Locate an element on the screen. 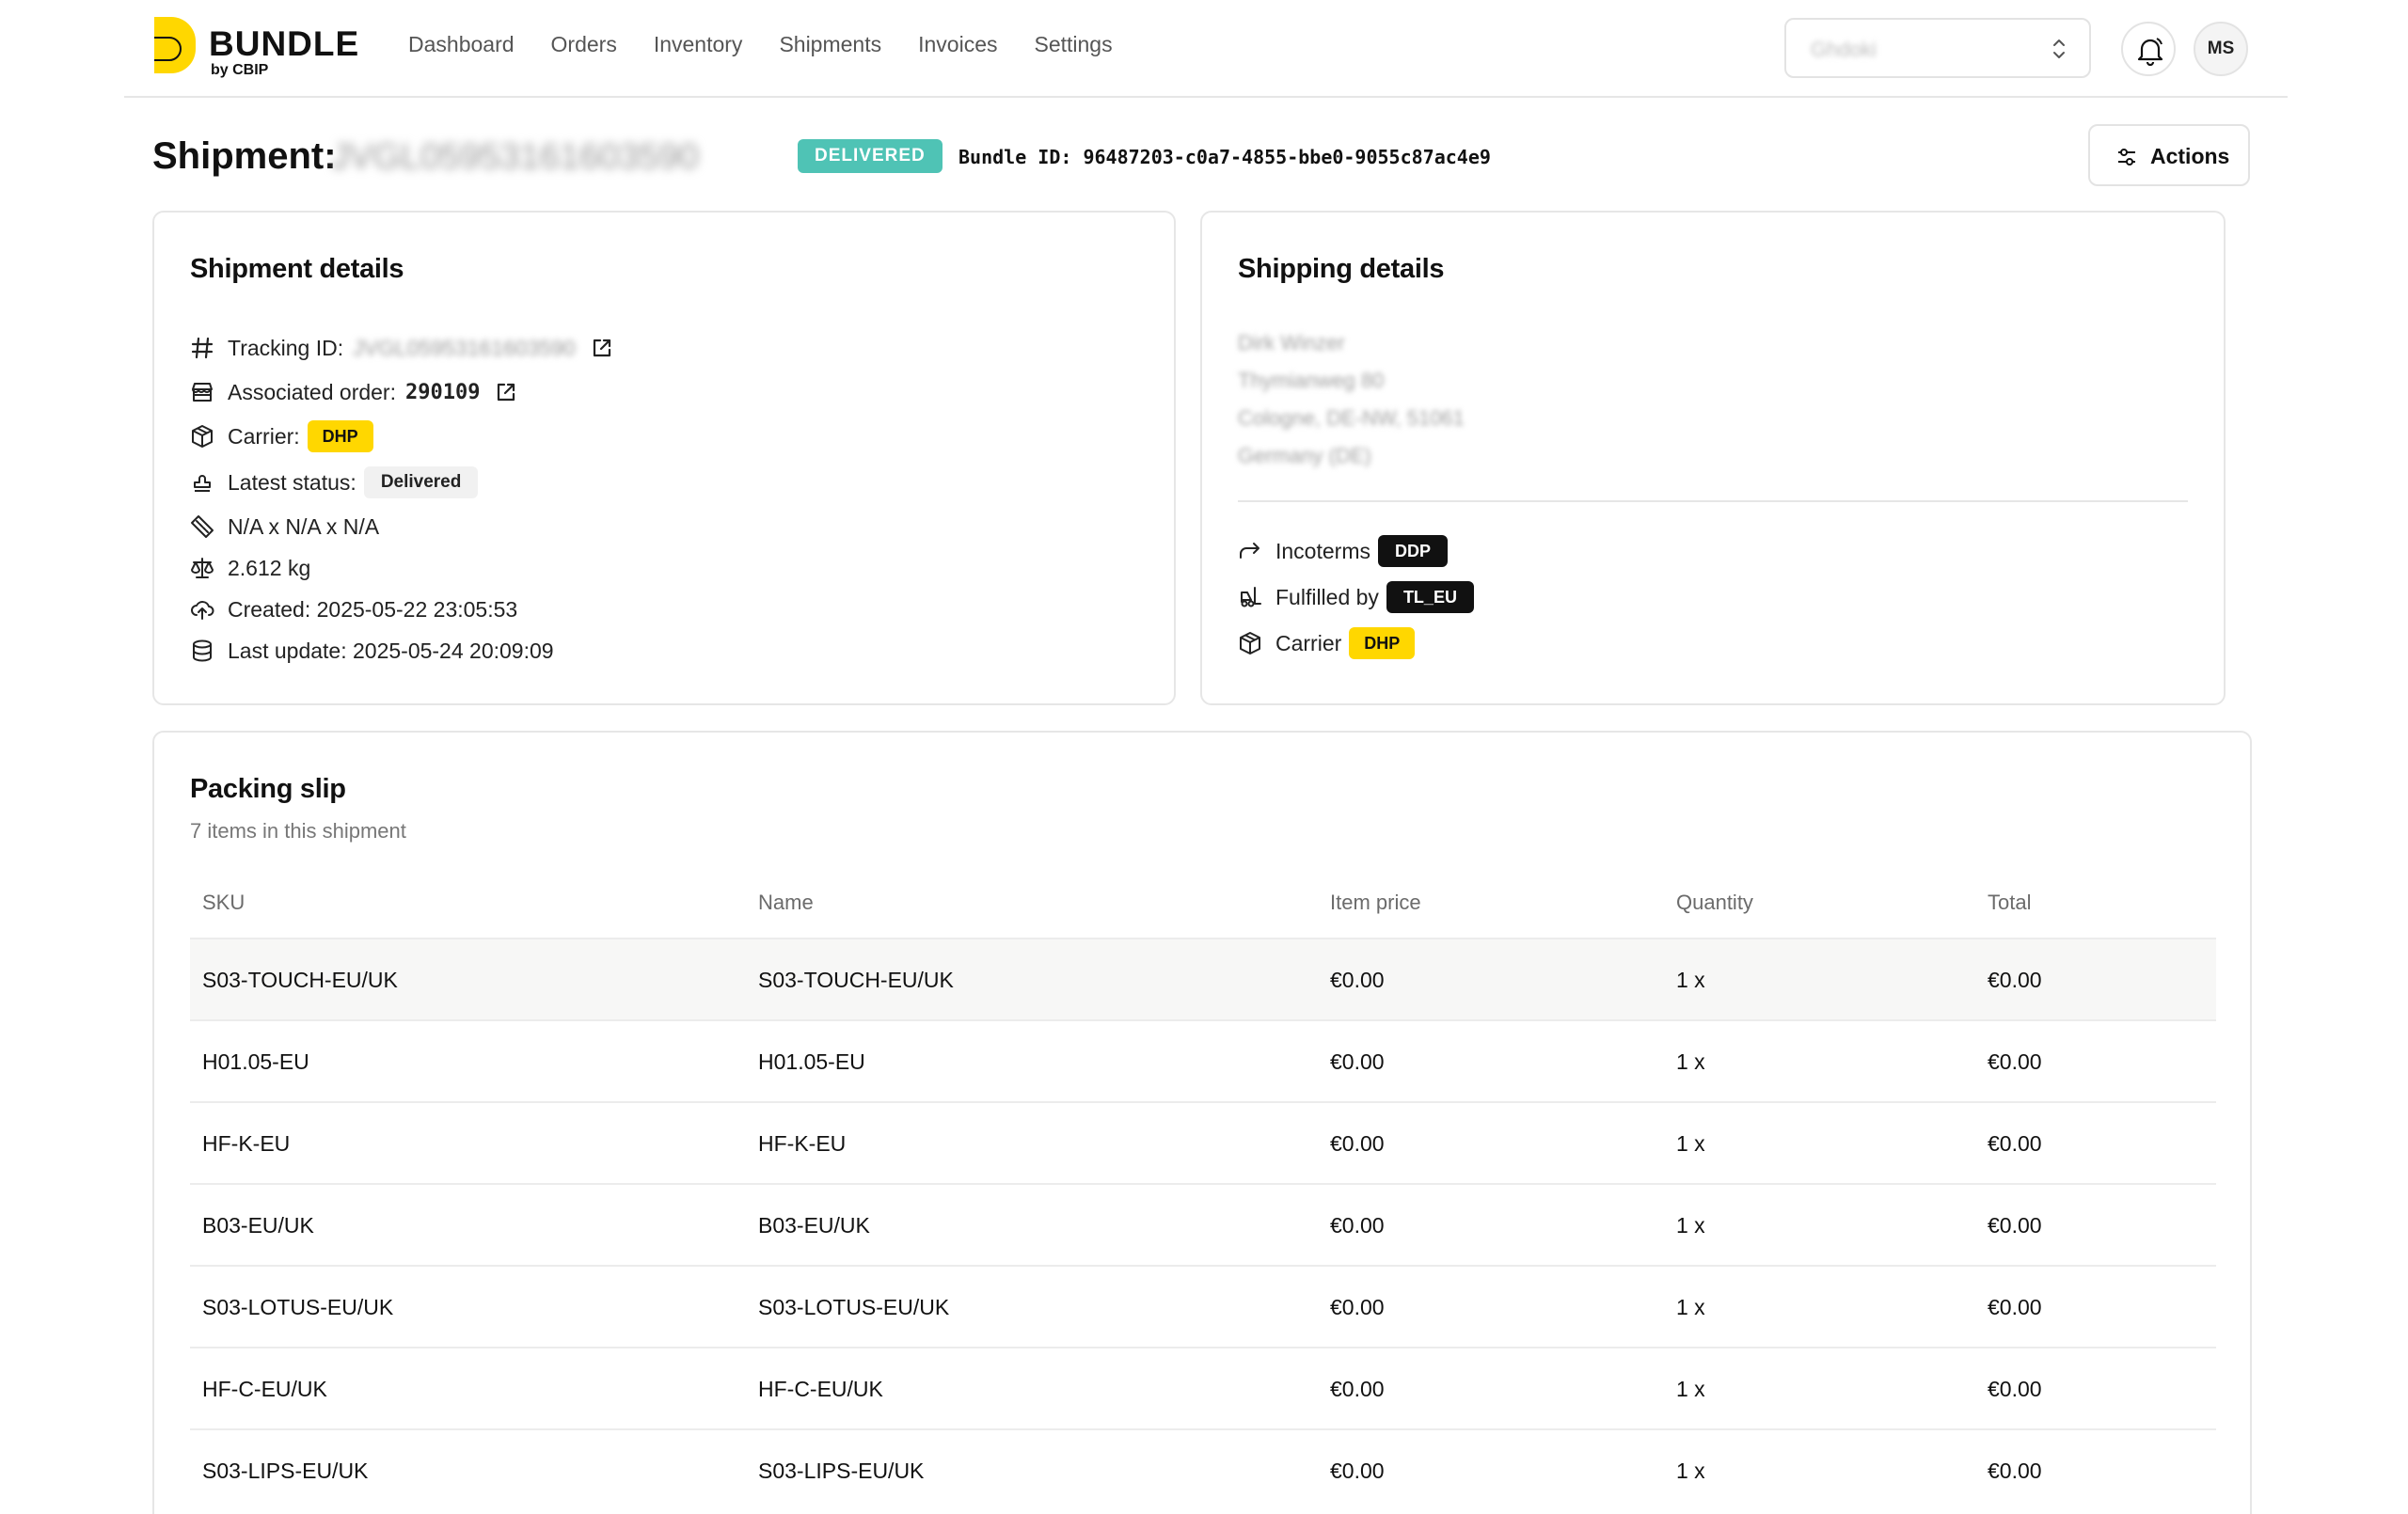 The width and height of the screenshot is (2408, 1514). cell-sku: B03-EU/UK is located at coordinates (258, 1225).